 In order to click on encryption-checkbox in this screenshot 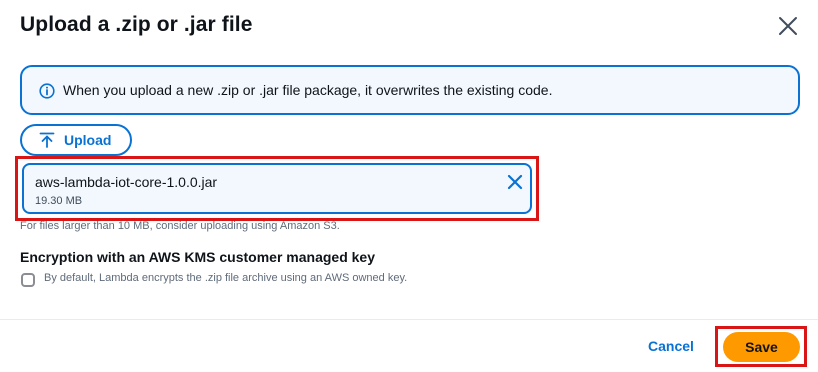, I will do `click(28, 280)`.